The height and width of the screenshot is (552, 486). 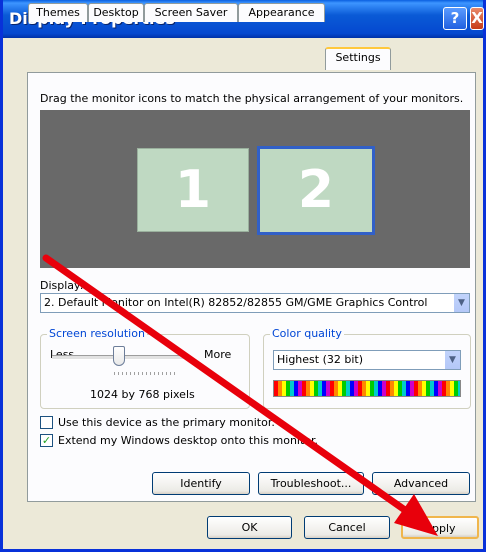 What do you see at coordinates (455, 18) in the screenshot?
I see `help-button: ?` at bounding box center [455, 18].